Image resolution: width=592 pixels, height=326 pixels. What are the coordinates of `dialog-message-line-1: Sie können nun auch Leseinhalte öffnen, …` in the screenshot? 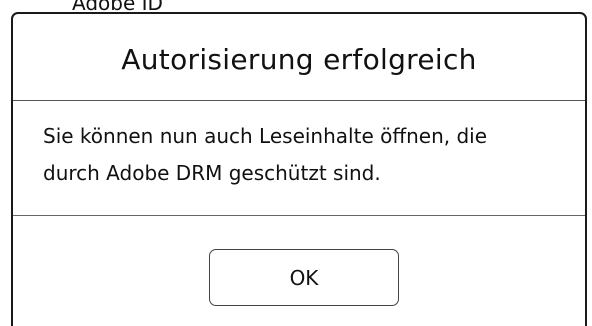 It's located at (265, 136).